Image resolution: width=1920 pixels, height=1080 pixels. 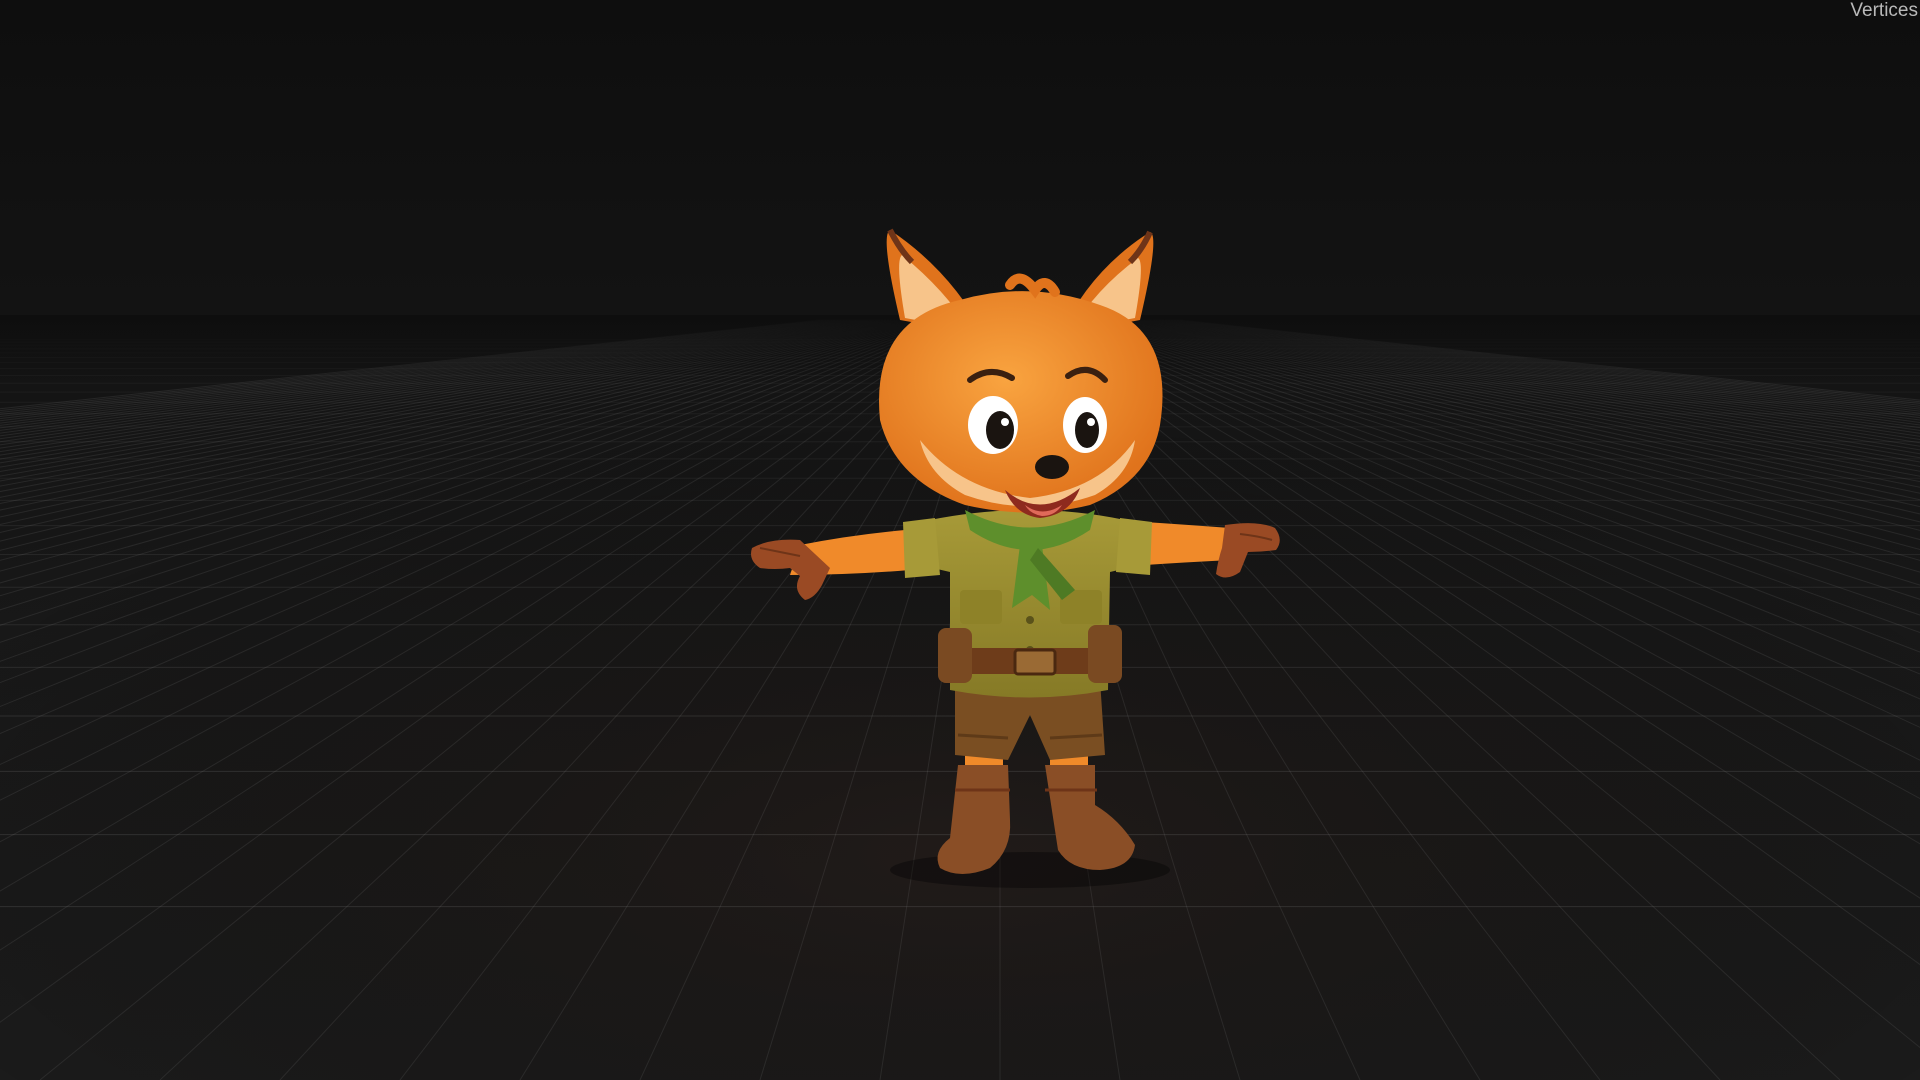 I want to click on viewport-stats-label: Vertices, so click(x=1884, y=10).